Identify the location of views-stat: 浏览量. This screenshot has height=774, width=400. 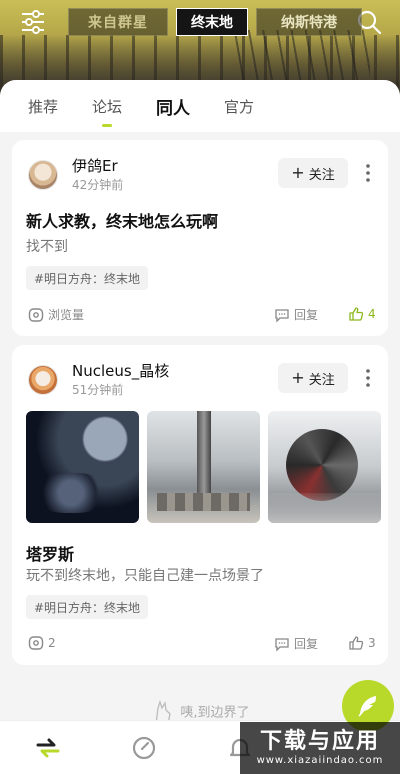
(56, 314).